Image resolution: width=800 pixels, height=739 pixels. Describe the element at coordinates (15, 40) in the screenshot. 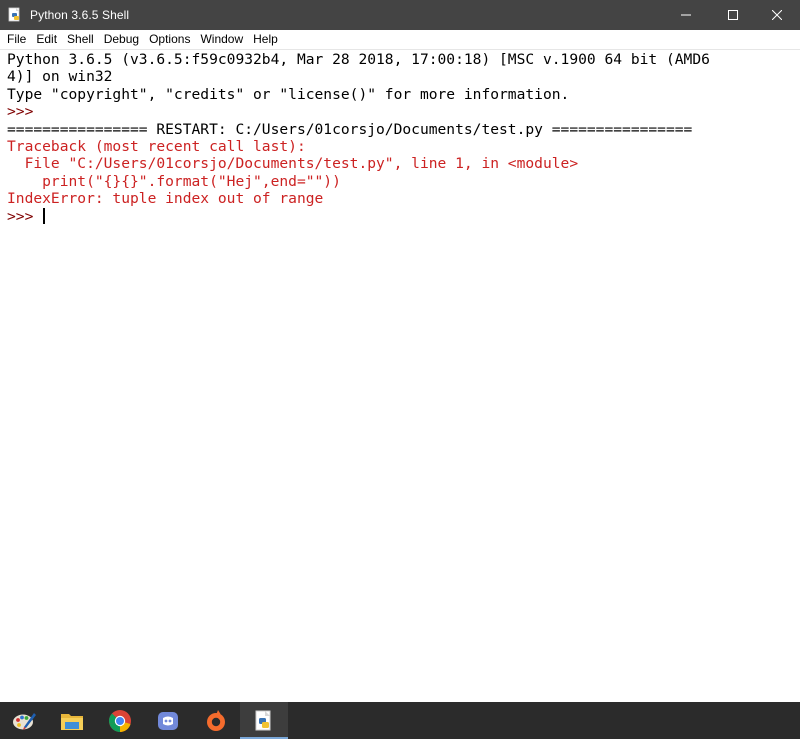

I see `menu-file: File` at that location.